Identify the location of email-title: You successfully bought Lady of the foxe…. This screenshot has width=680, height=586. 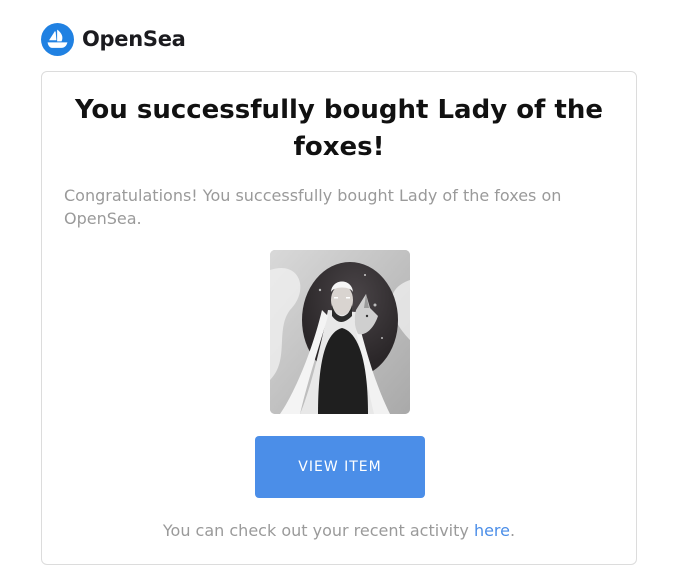
(338, 128).